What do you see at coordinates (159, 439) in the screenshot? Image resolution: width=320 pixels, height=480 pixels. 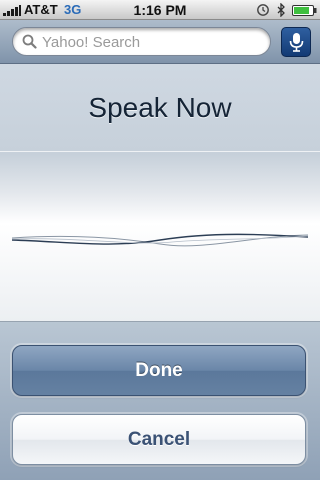 I see `cancel-button: Cancel` at bounding box center [159, 439].